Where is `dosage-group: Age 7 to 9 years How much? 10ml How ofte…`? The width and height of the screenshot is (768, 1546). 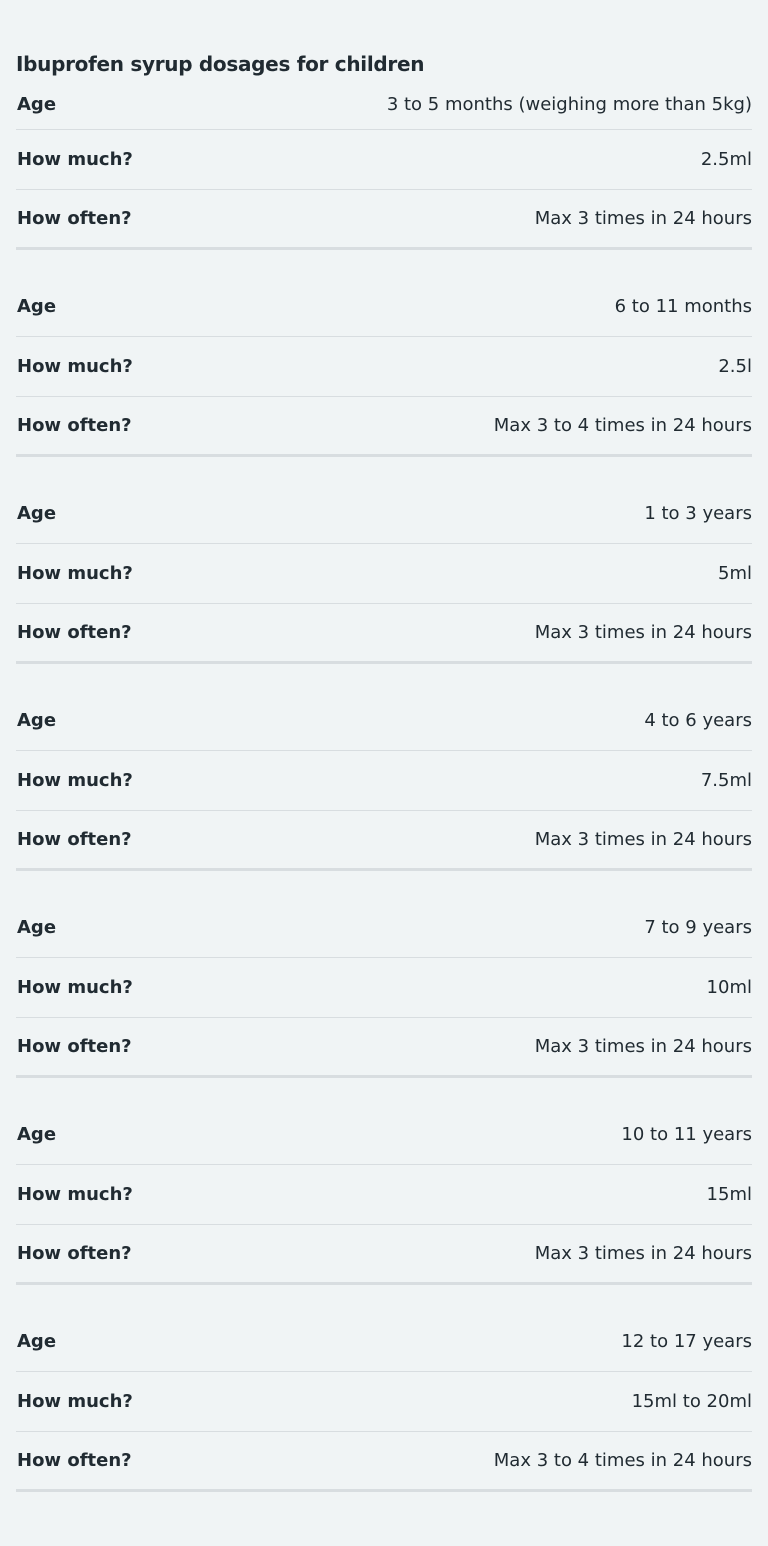 dosage-group: Age 7 to 9 years How much? 10ml How ofte… is located at coordinates (384, 988).